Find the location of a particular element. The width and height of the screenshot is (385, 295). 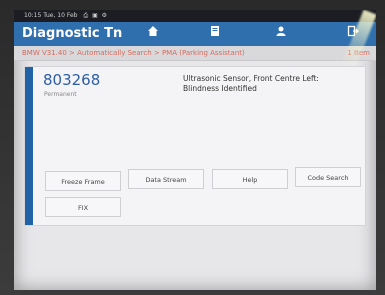

home-icon is located at coordinates (153, 34).